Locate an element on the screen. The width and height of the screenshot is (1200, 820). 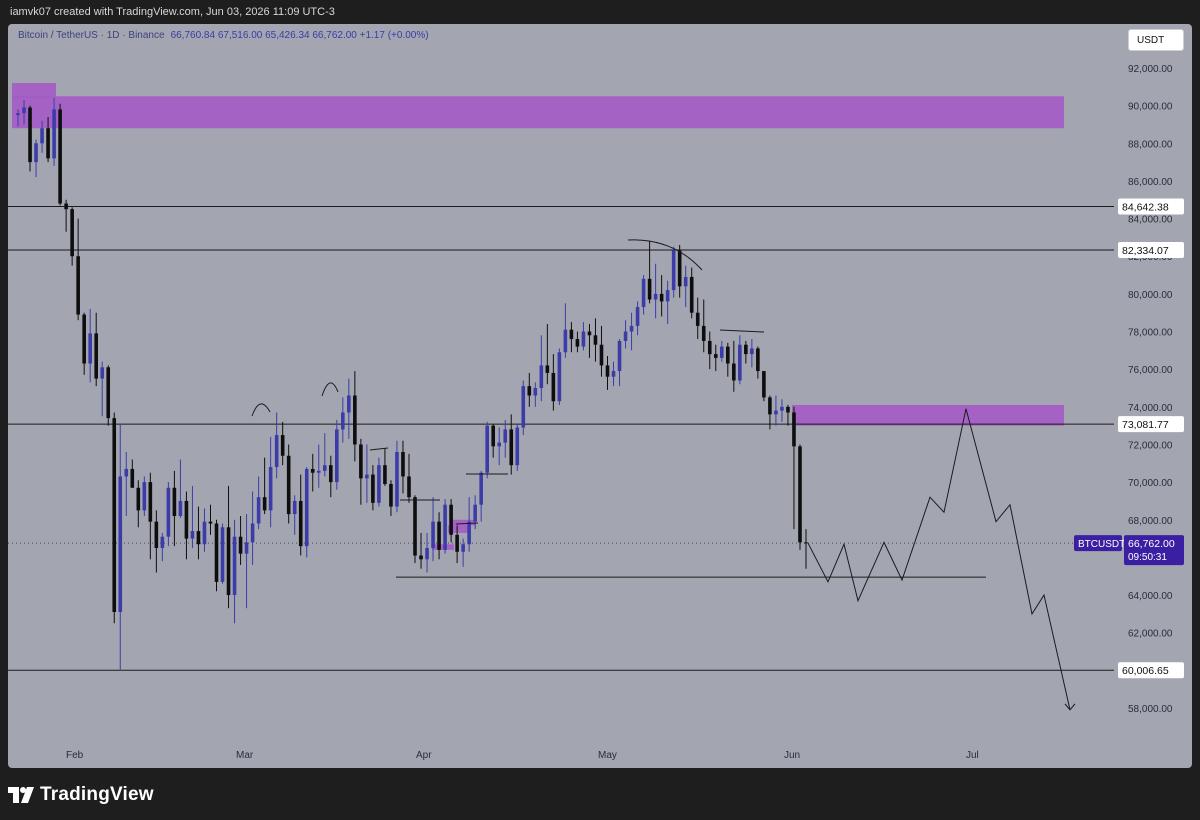
footer-brand: TradingView is located at coordinates (81, 795).